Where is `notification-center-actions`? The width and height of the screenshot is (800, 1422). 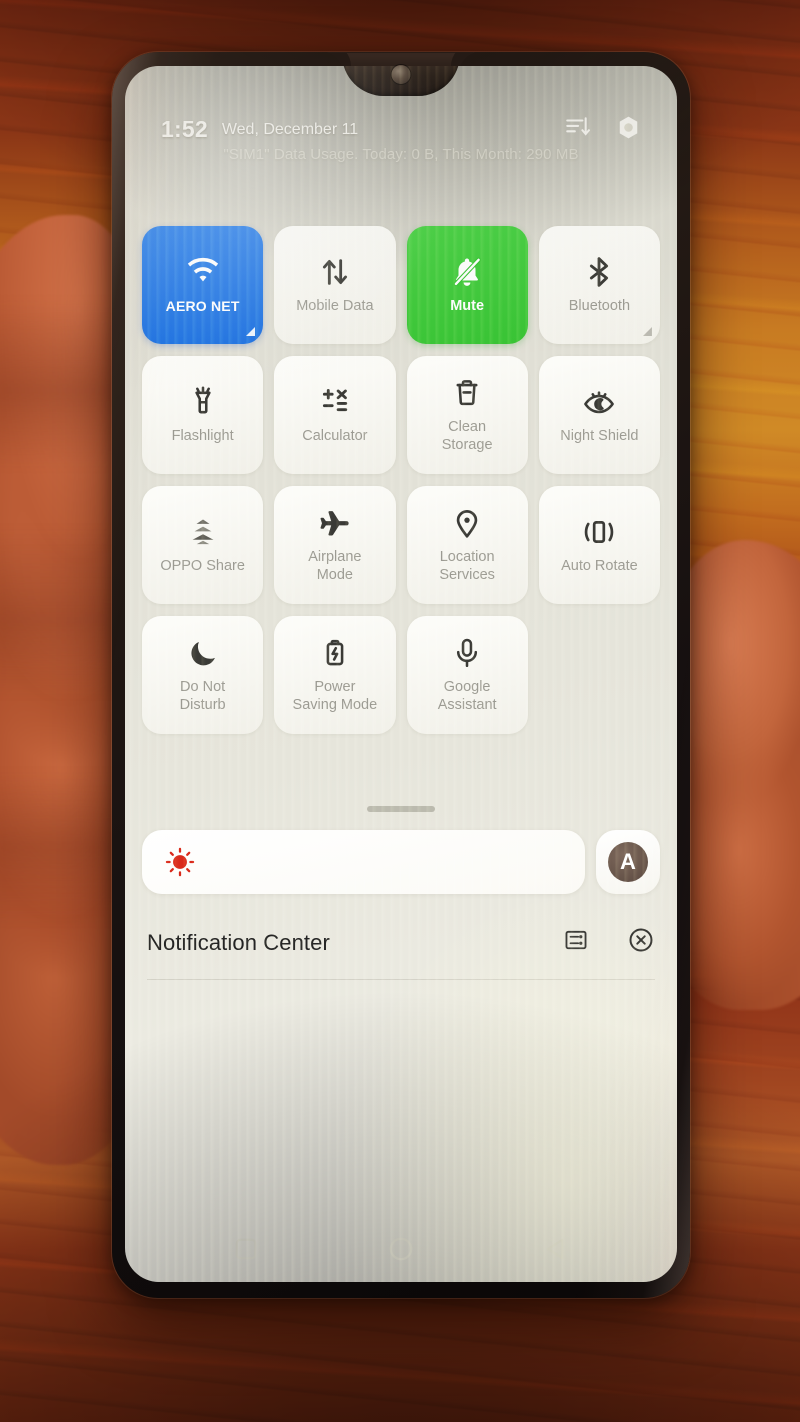
notification-center-actions is located at coordinates (609, 942).